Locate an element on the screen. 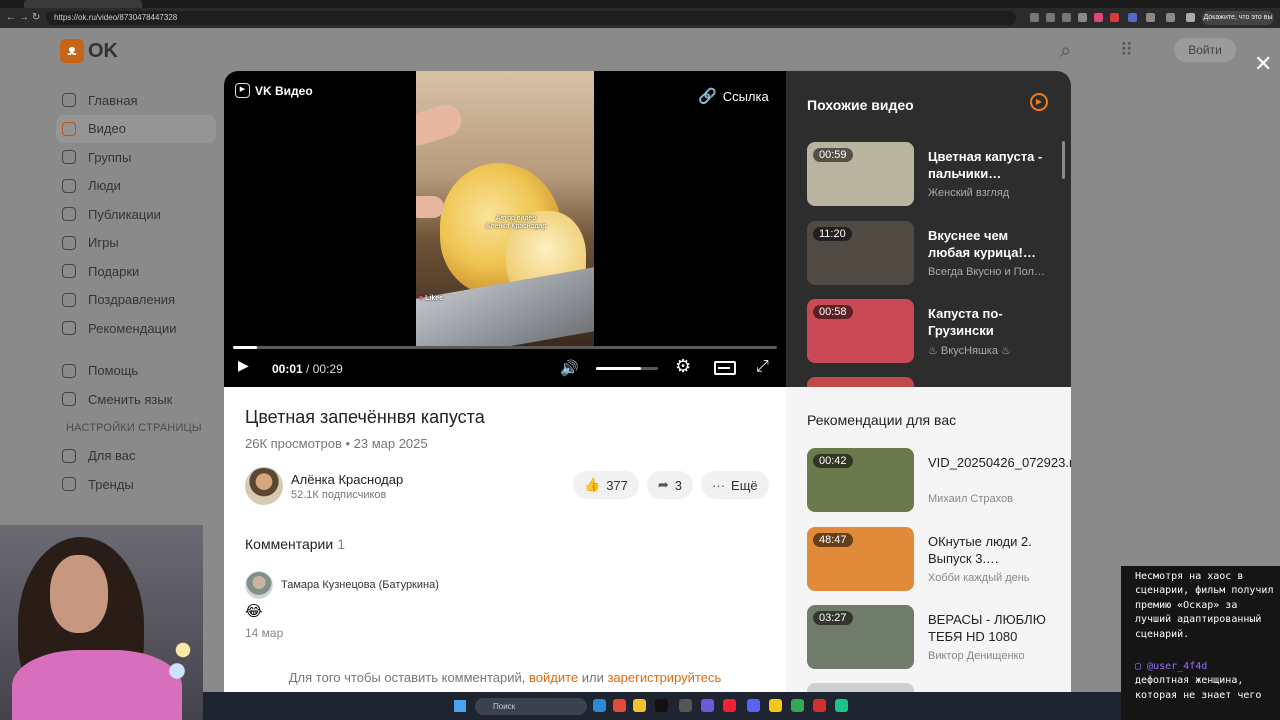 The width and height of the screenshot is (1280, 720). video-thumbnail: 00:42 is located at coordinates (860, 480).